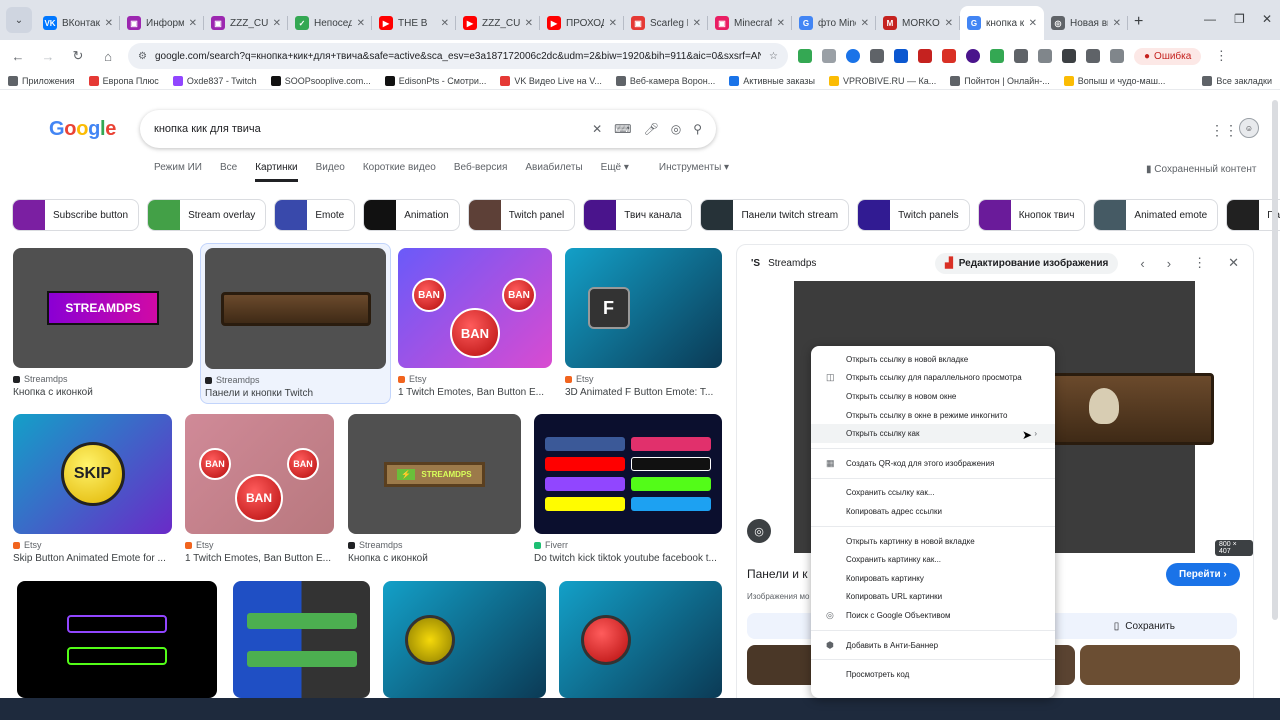  Describe the element at coordinates (1069, 56) in the screenshot. I see `side-panel-icon` at that location.